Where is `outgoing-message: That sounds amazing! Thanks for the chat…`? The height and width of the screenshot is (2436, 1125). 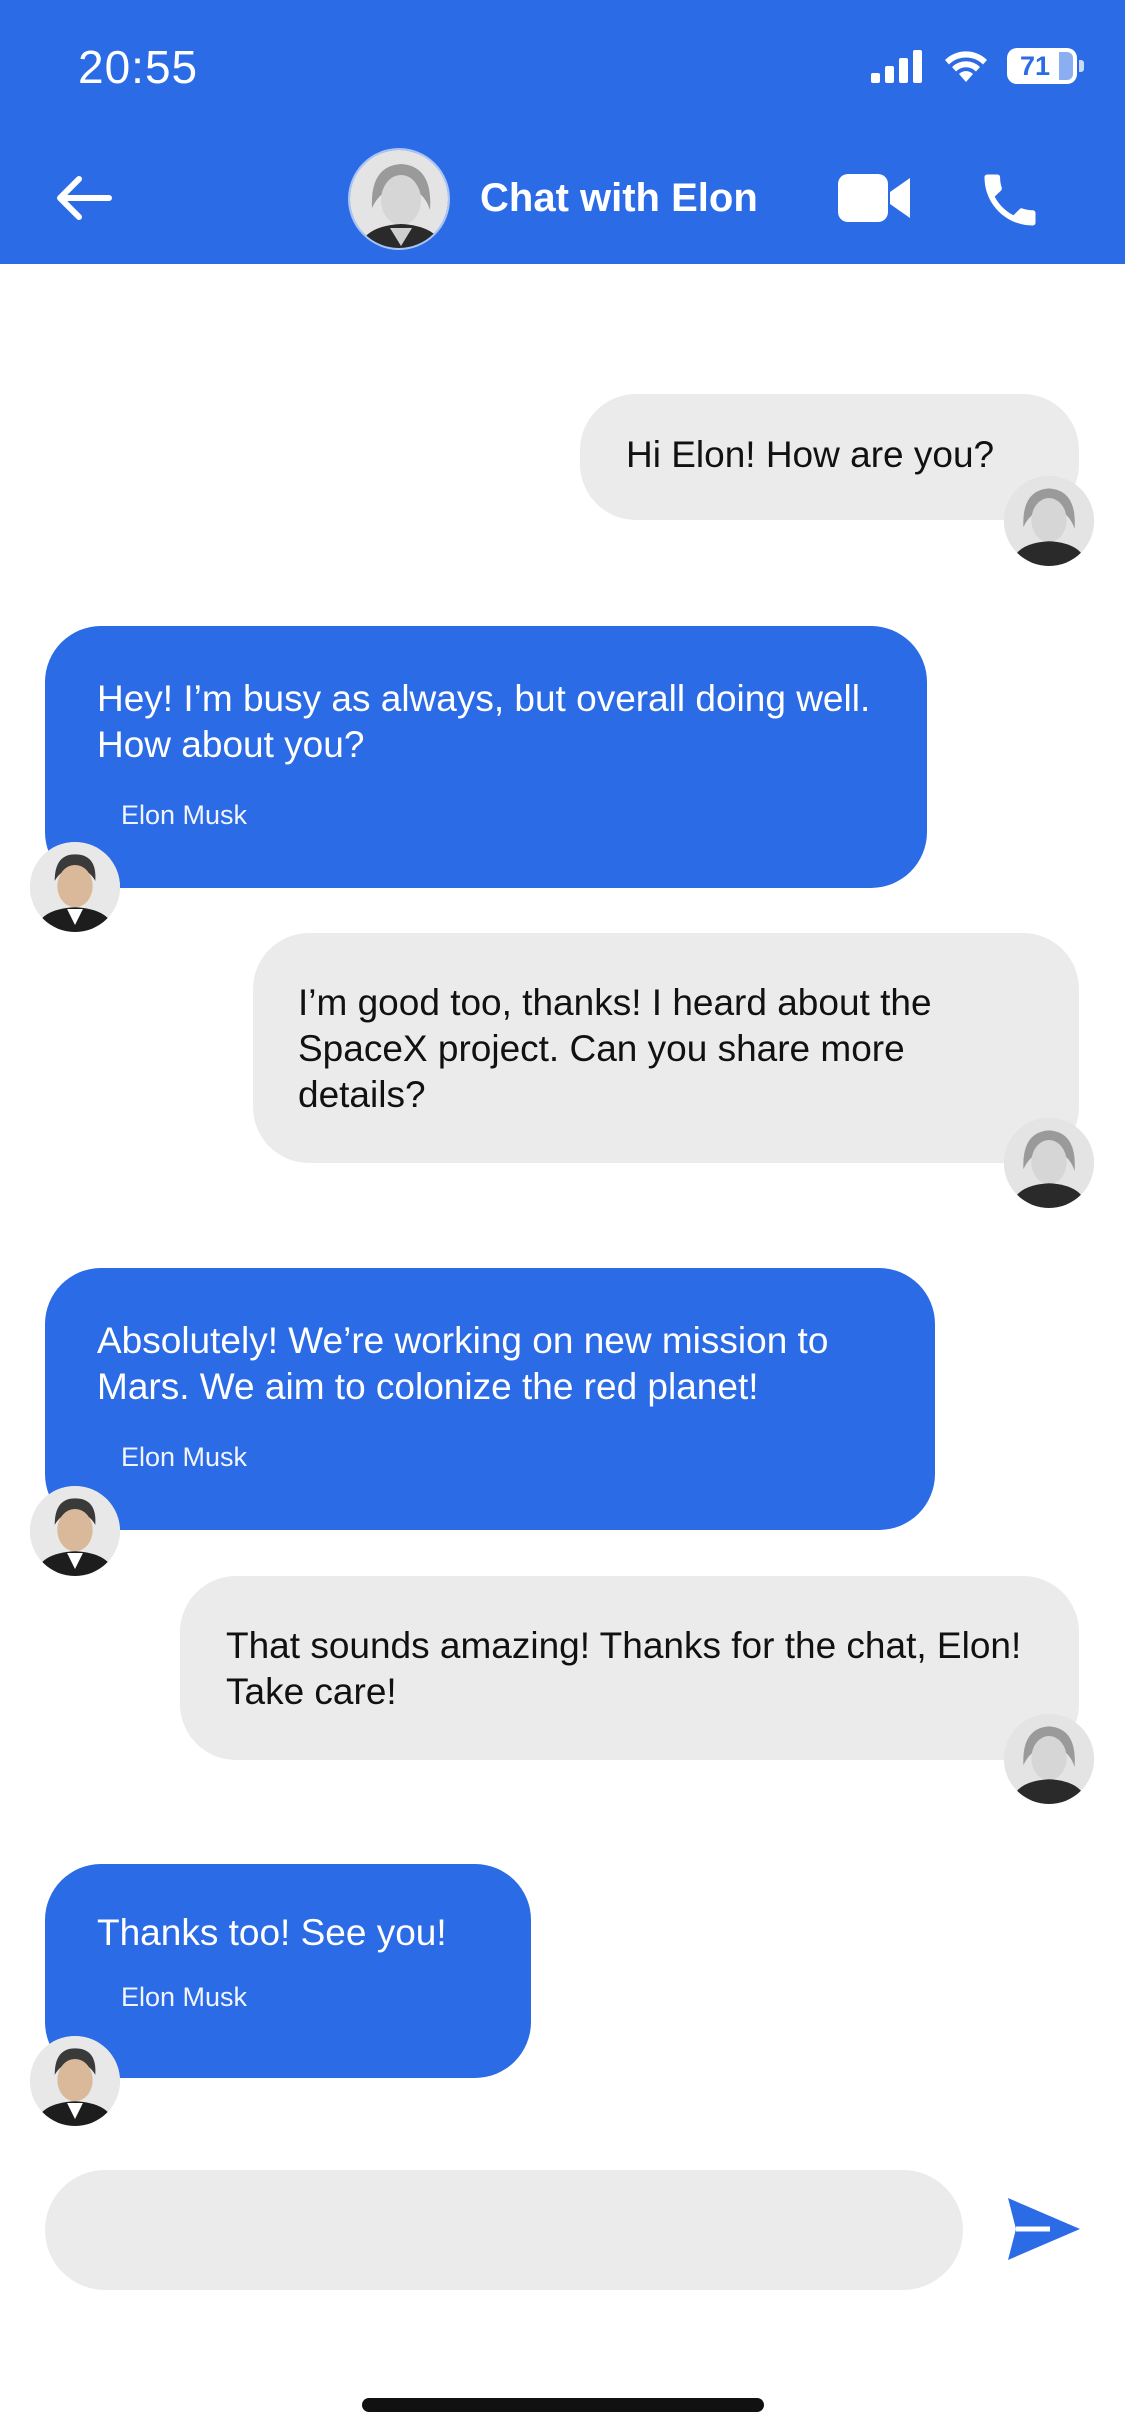 outgoing-message: That sounds amazing! Thanks for the chat… is located at coordinates (629, 1668).